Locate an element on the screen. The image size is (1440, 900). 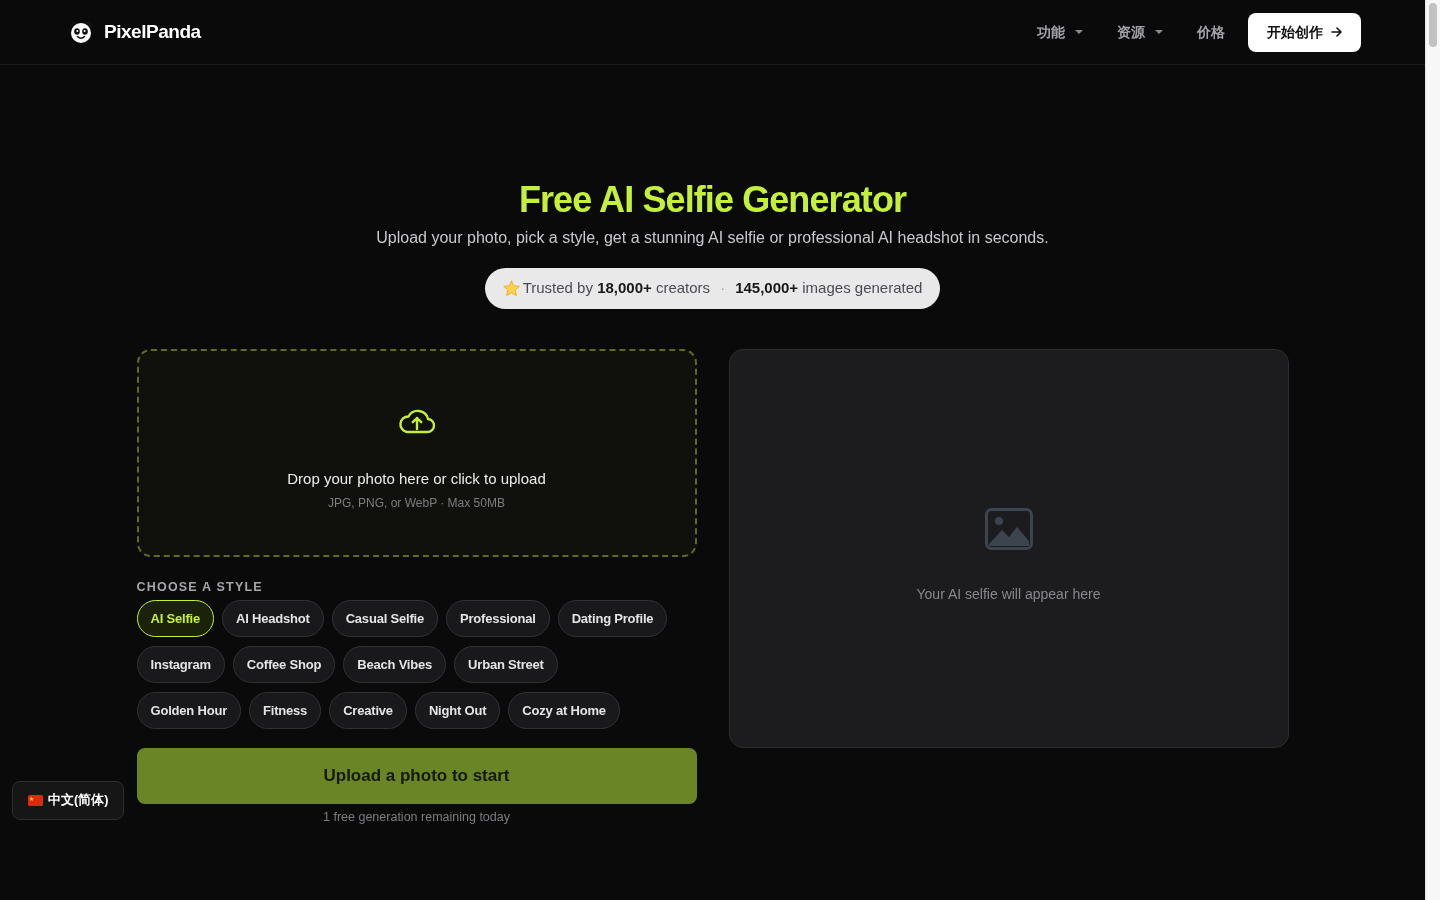
style-chip: Urban Street is located at coordinates (506, 664).